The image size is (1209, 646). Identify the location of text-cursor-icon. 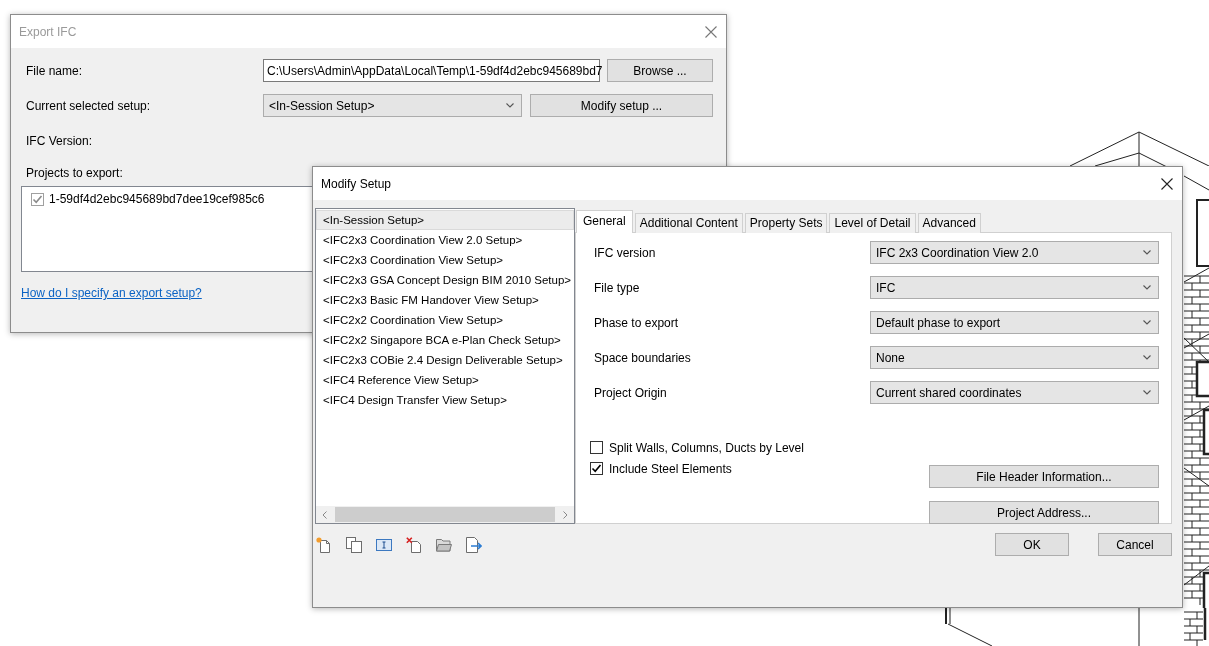
(384, 544).